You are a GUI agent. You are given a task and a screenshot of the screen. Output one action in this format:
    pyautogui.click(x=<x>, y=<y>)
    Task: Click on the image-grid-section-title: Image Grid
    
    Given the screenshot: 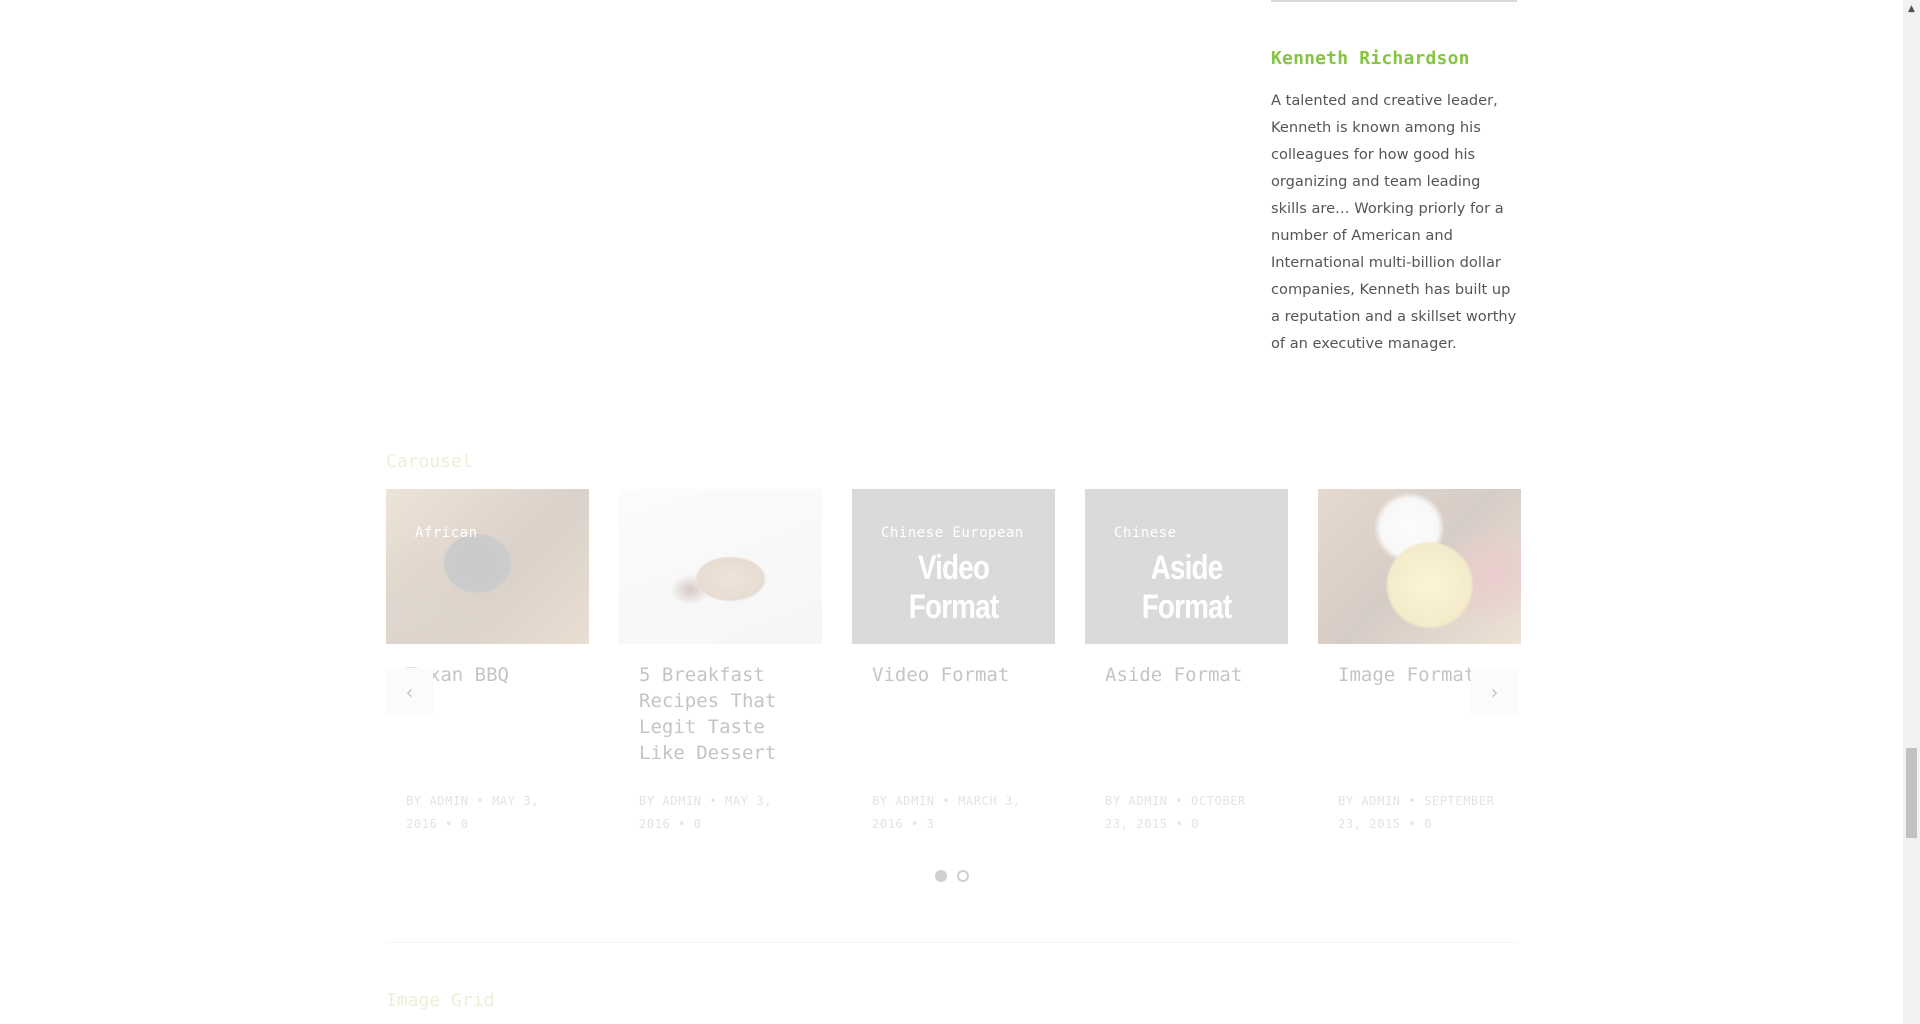 What is the action you would take?
    pyautogui.click(x=440, y=1000)
    